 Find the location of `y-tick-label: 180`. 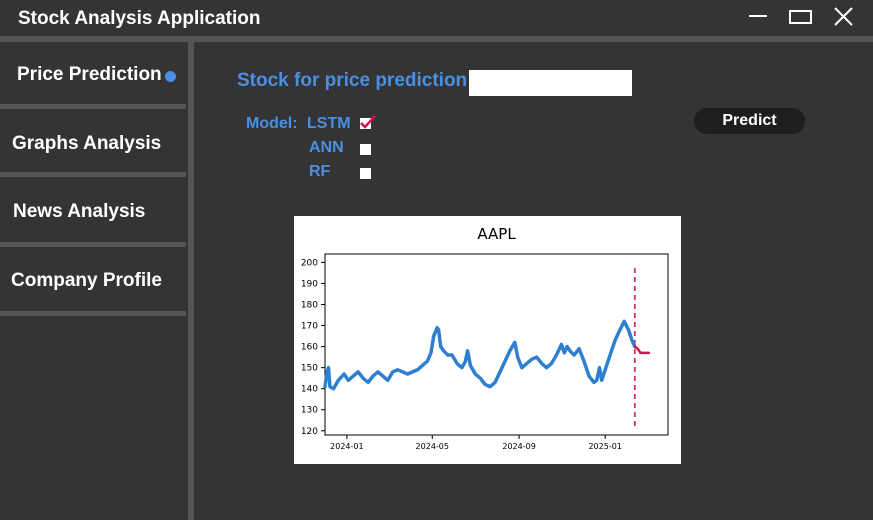

y-tick-label: 180 is located at coordinates (309, 306).